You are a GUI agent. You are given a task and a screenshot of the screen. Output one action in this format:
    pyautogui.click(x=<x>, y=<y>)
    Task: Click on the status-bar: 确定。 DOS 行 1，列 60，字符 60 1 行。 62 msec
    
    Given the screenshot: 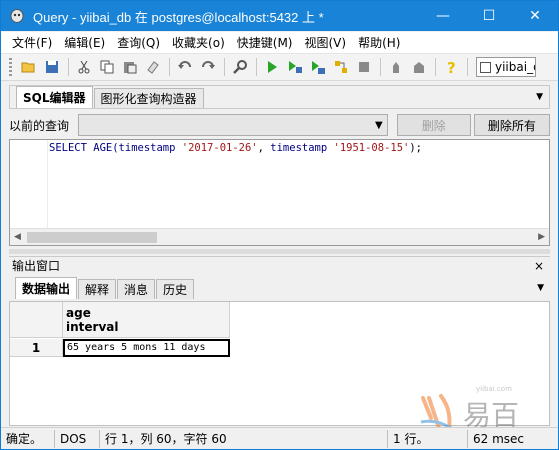 What is the action you would take?
    pyautogui.click(x=279, y=438)
    